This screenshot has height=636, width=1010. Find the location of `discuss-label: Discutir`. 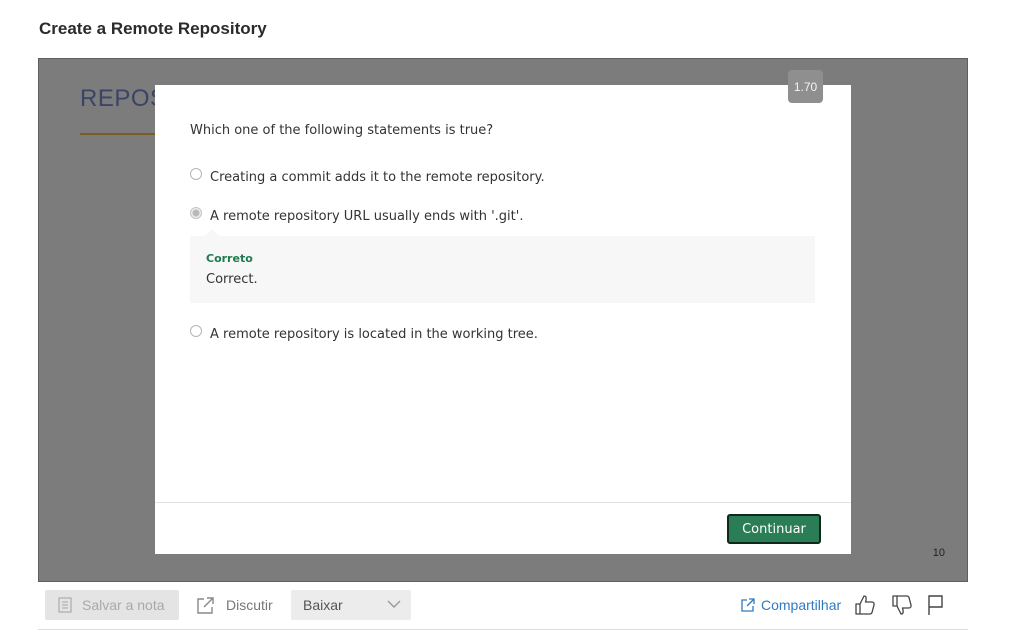

discuss-label: Discutir is located at coordinates (249, 605).